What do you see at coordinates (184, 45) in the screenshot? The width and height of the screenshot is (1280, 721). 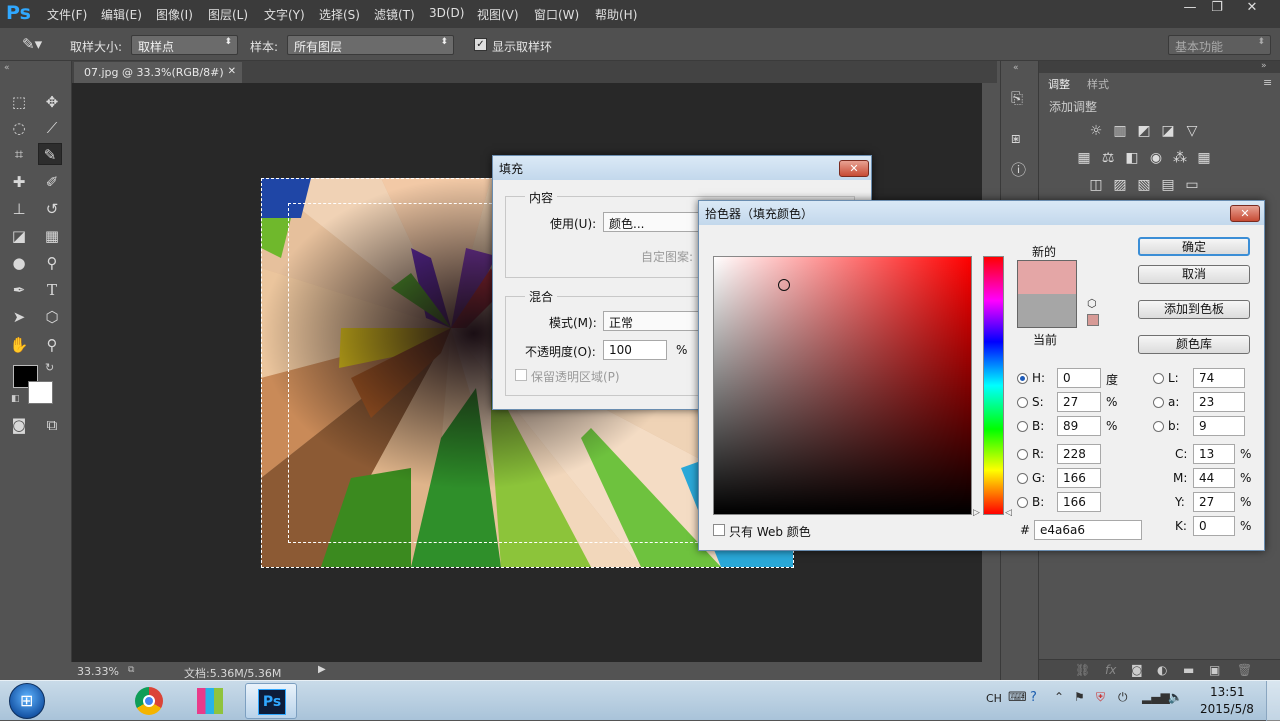 I see `sample-size-select: 取样点 ⬍` at bounding box center [184, 45].